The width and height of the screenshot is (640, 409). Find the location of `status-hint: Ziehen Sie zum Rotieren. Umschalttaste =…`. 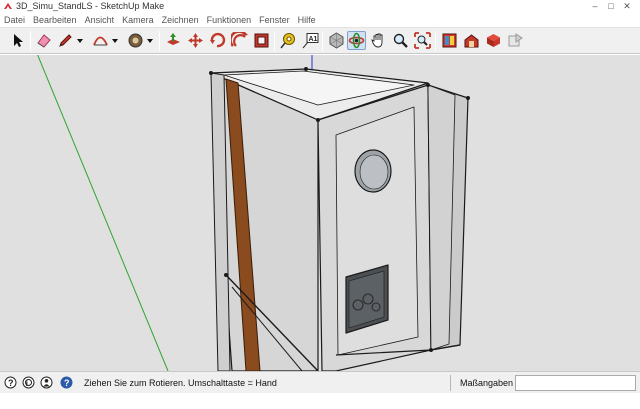

status-hint: Ziehen Sie zum Rotieren. Umschalttaste =… is located at coordinates (180, 383).